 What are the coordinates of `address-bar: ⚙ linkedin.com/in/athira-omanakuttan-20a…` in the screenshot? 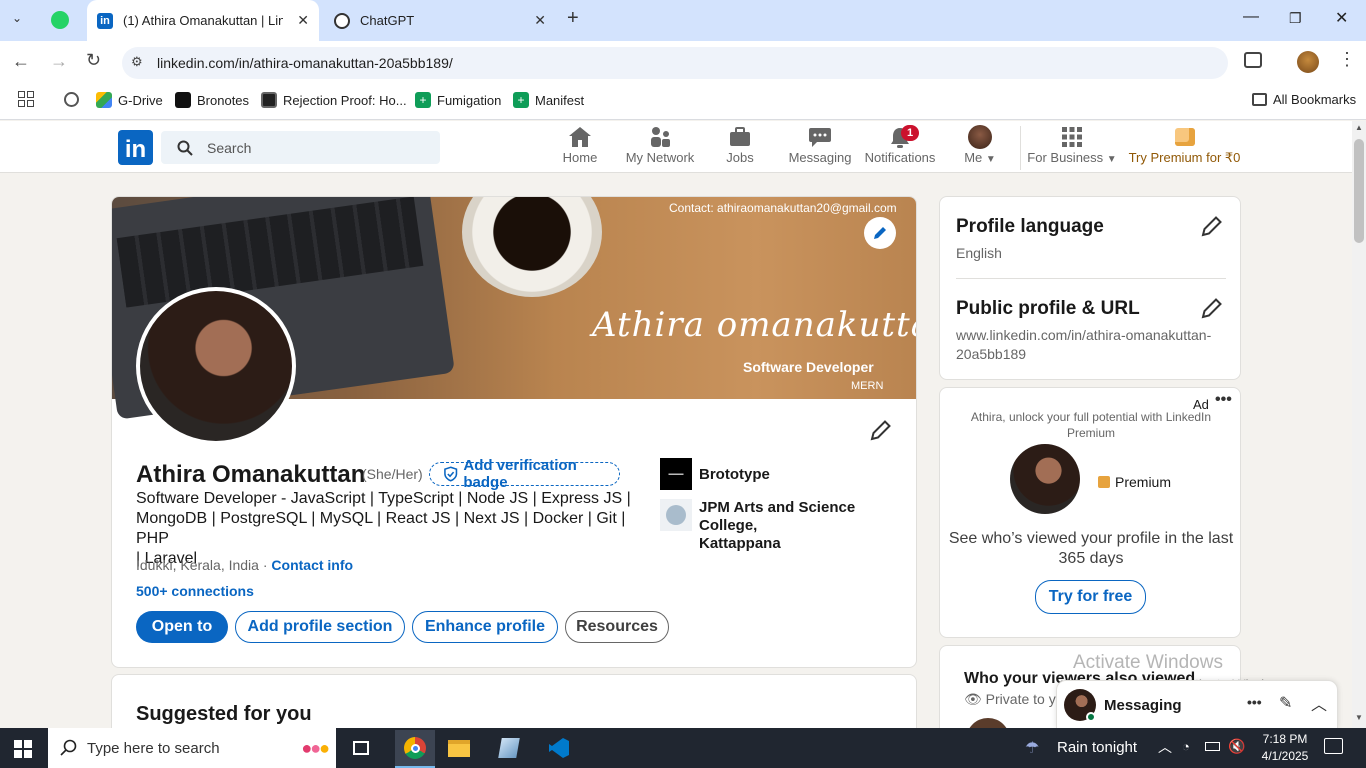 It's located at (675, 63).